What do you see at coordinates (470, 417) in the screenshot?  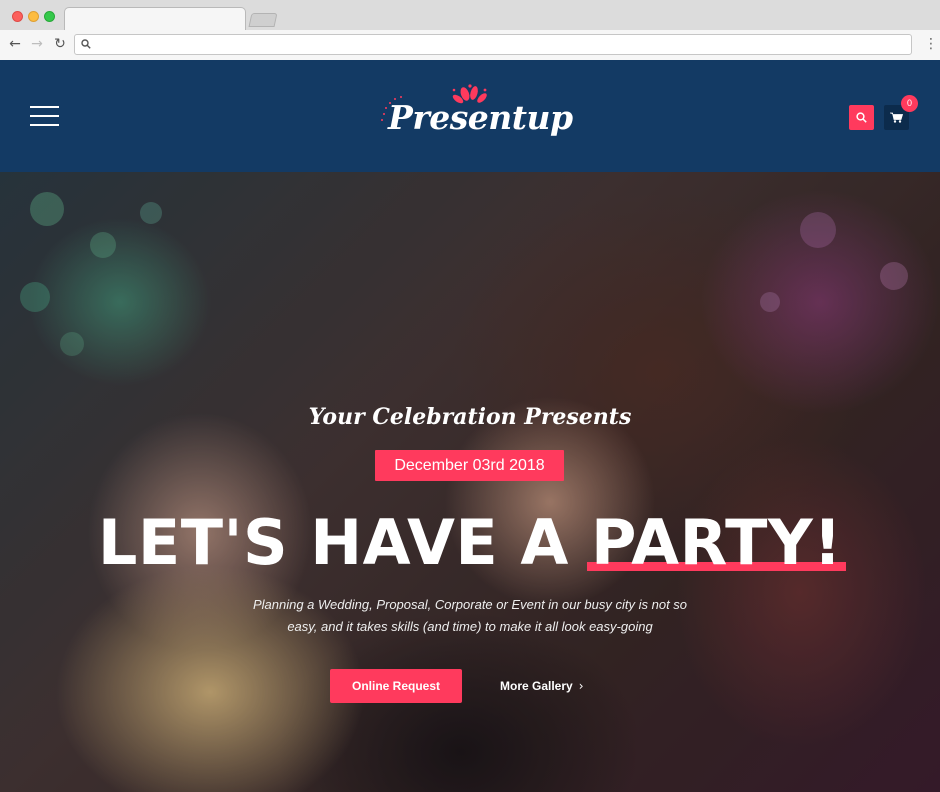 I see `hero-kicker: Your Celebration Presents` at bounding box center [470, 417].